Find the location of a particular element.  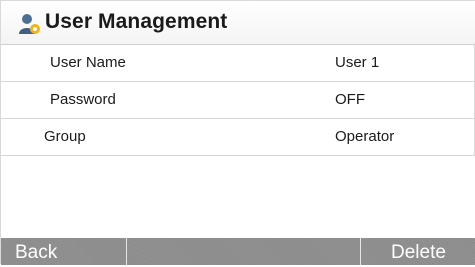

footer-bar: Back Delete is located at coordinates (238, 251).